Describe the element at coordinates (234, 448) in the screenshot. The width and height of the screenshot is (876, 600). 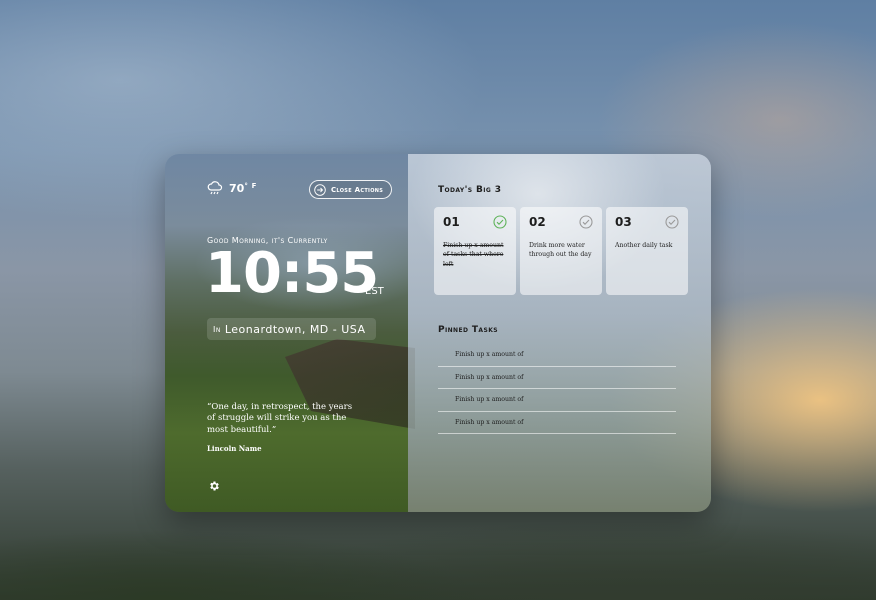
I see `quote-author: Lincoln Name` at that location.